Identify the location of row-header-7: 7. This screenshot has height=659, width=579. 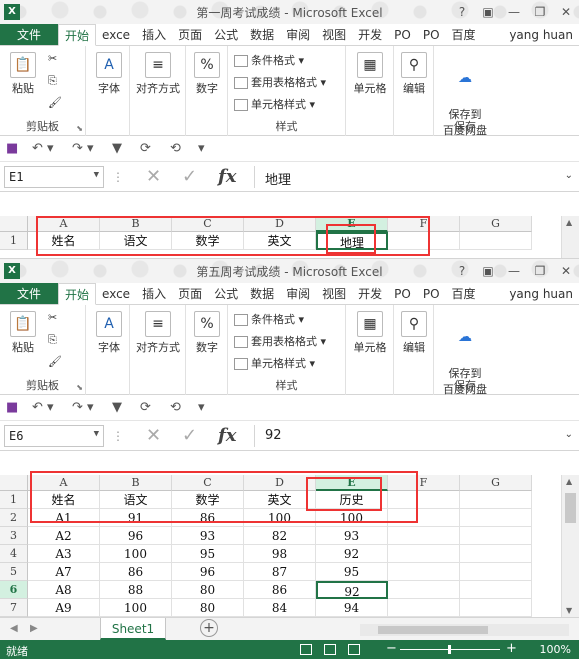
(14, 608).